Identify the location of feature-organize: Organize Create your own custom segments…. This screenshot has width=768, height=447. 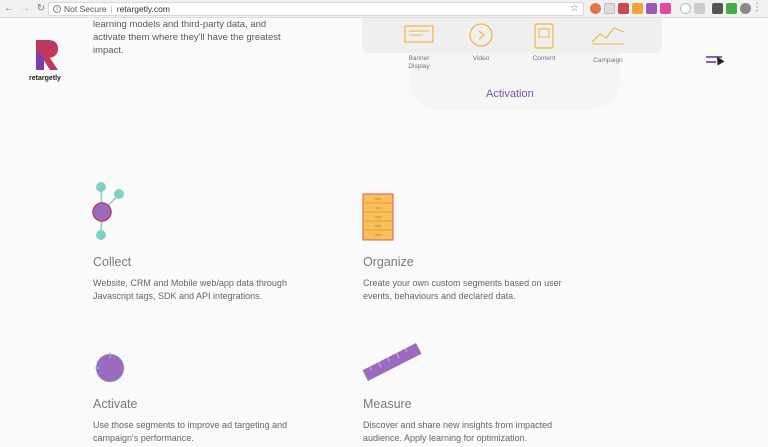
(470, 278).